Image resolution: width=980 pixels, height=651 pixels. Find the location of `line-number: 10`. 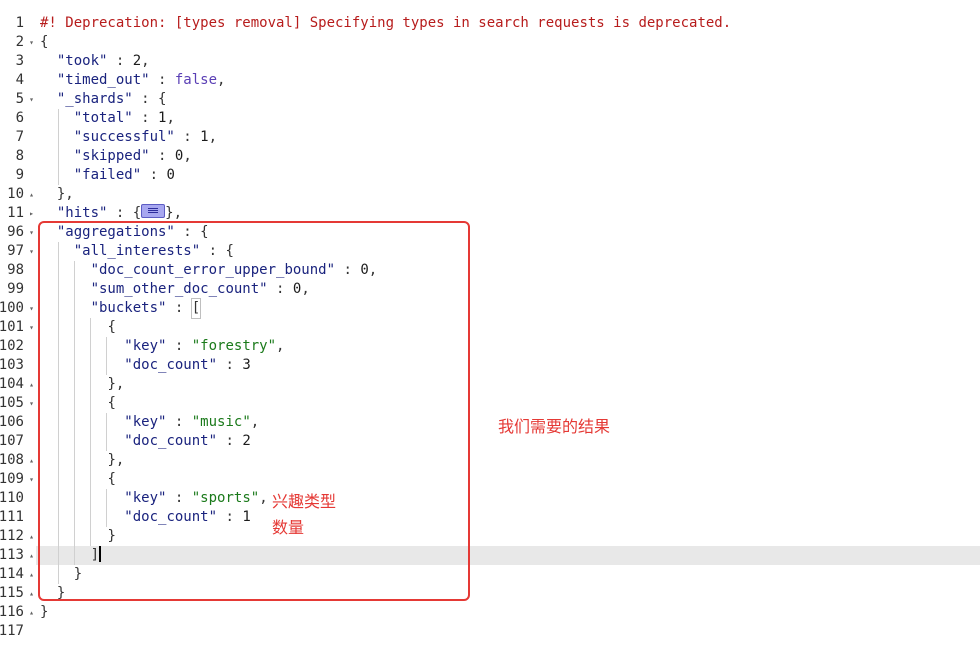

line-number: 10 is located at coordinates (15, 194).